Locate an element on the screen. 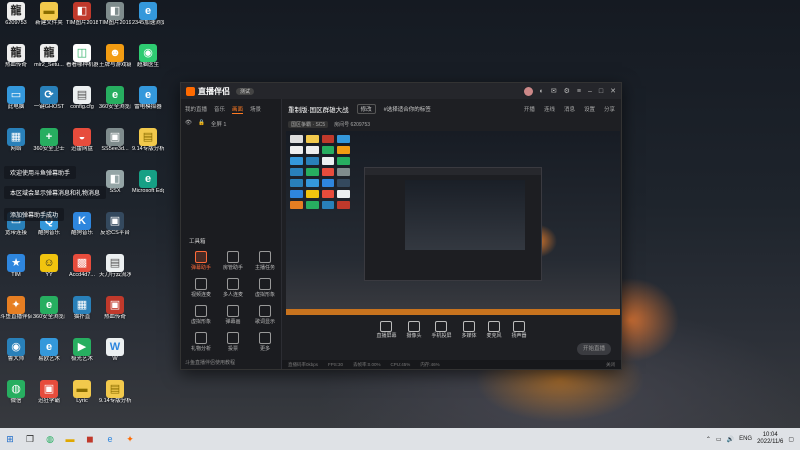  desktop-icon: ▣ 热血传奇 is located at coordinates (115, 308).